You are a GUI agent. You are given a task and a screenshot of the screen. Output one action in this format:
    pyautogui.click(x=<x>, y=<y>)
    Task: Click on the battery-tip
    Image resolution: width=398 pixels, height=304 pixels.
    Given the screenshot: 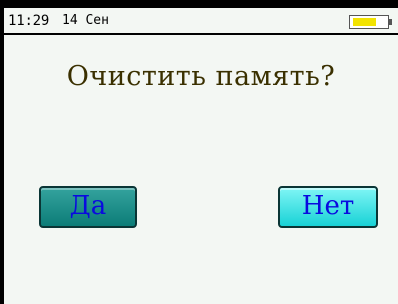 What is the action you would take?
    pyautogui.click(x=390, y=22)
    